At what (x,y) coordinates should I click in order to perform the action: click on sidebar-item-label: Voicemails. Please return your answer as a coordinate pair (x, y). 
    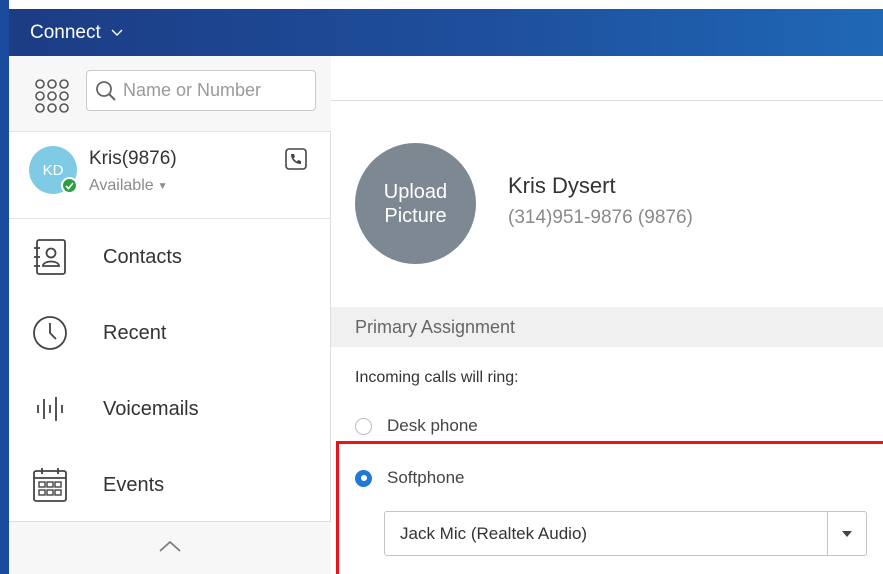
    Looking at the image, I should click on (151, 408).